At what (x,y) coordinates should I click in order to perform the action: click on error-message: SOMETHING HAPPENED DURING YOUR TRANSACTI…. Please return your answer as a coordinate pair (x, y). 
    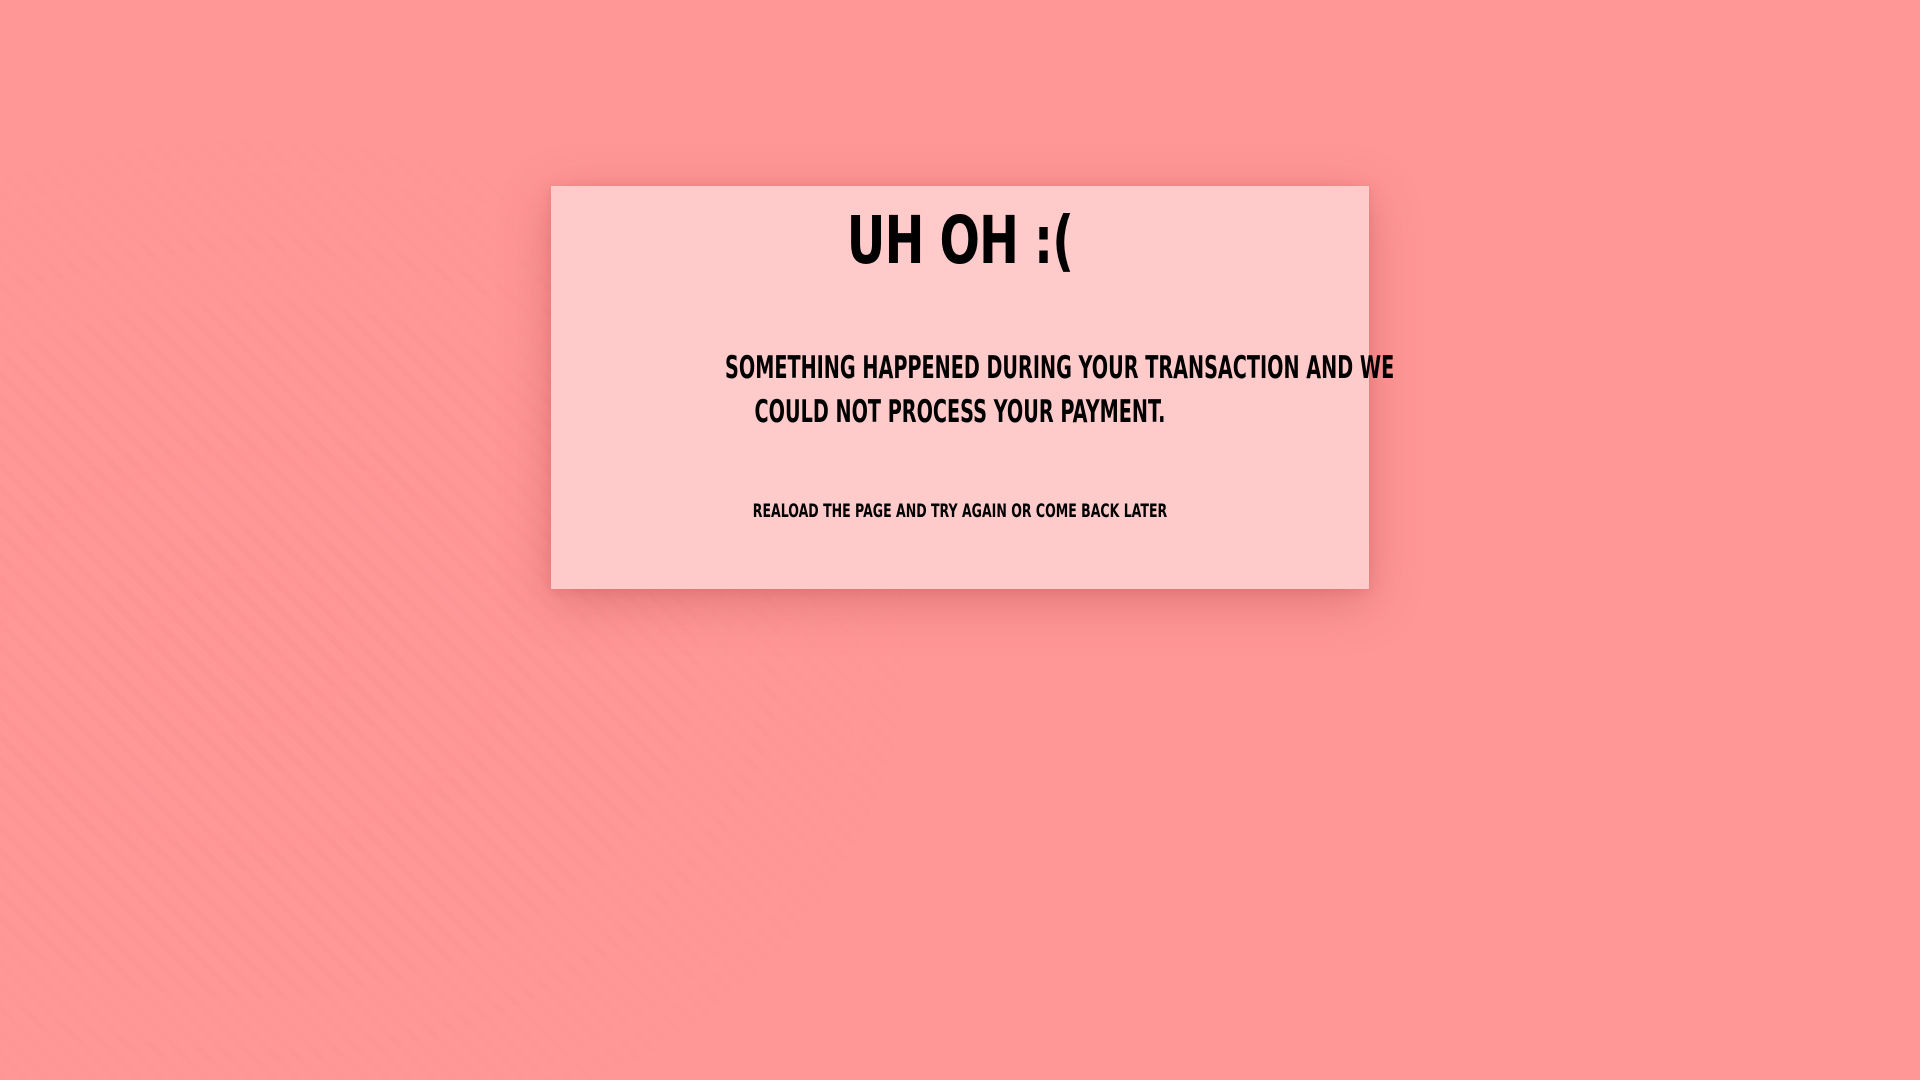
    Looking at the image, I should click on (988, 390).